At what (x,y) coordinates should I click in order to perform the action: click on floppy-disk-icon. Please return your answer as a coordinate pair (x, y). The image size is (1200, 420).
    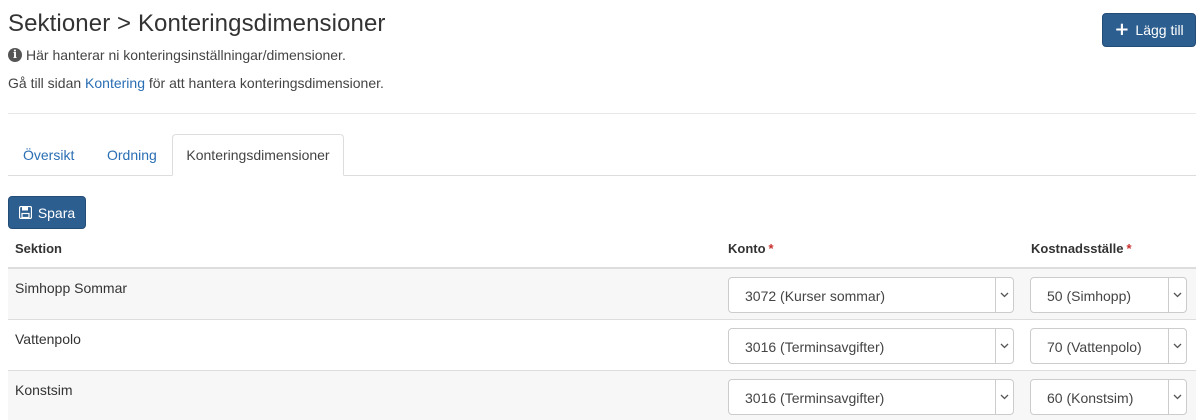
    Looking at the image, I should click on (25, 212).